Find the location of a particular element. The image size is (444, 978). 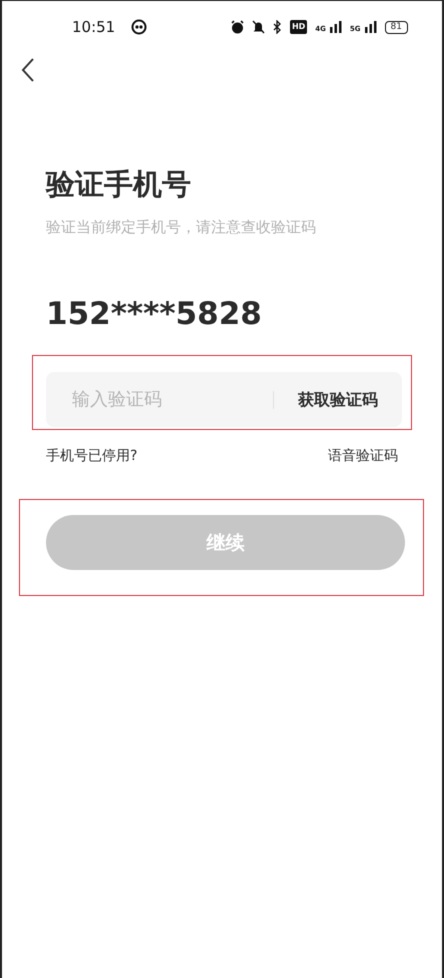

alarm-icon is located at coordinates (237, 27).